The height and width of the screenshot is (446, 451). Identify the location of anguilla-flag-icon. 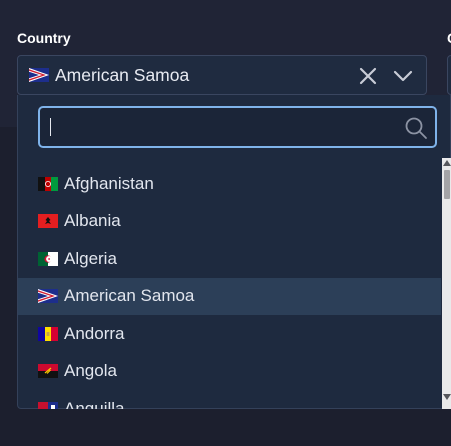
(48, 405).